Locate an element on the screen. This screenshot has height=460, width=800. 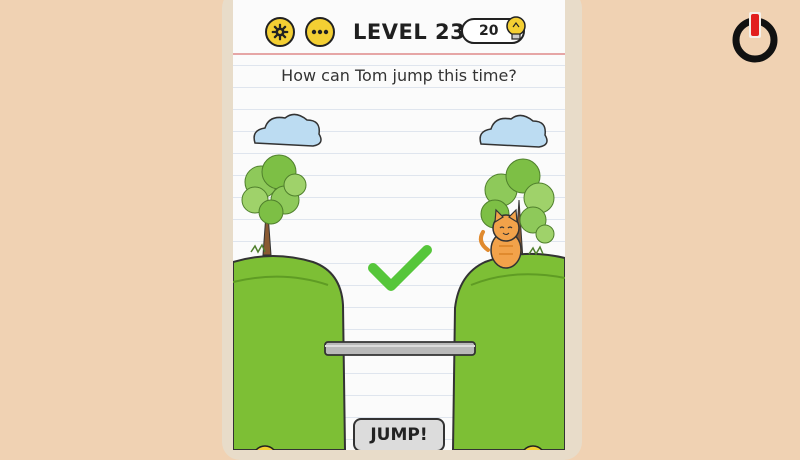
power-icon is located at coordinates (755, 37).